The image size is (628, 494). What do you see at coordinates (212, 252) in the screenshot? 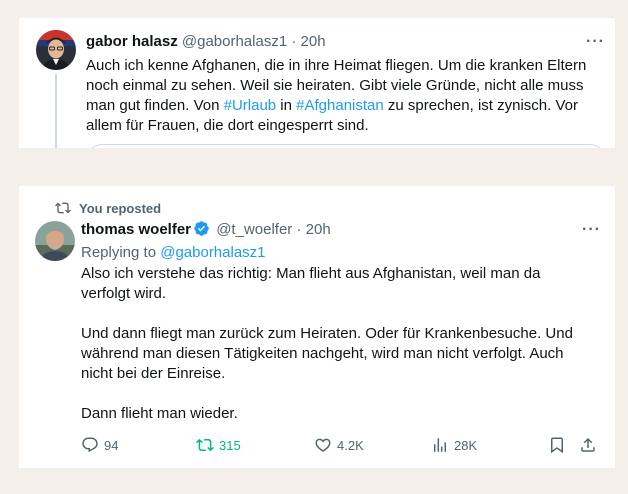
I see `replying-handle-link: @gaborhalasz1` at bounding box center [212, 252].